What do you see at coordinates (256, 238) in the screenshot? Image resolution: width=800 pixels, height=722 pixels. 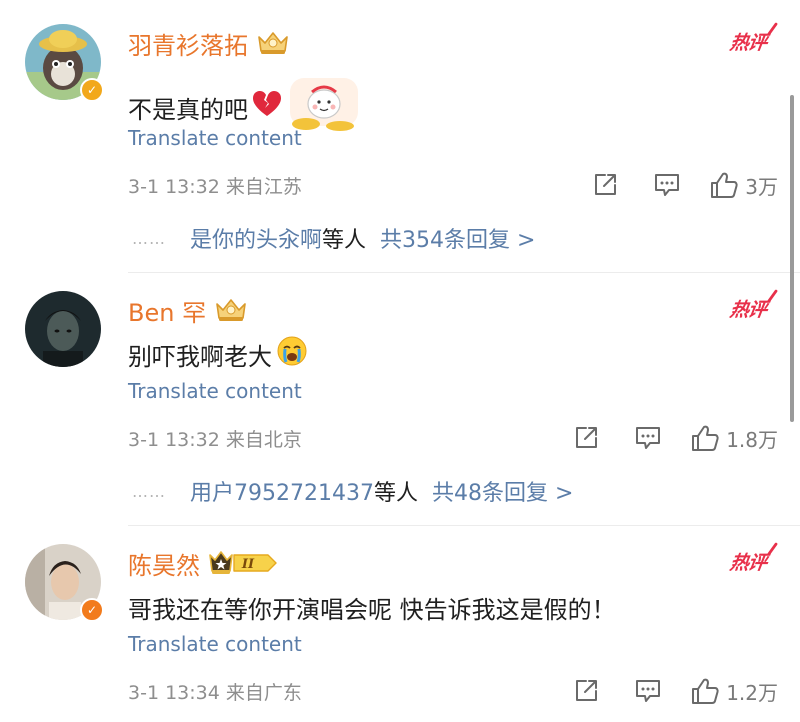 I see `reply-users: 是你的头汆啊` at bounding box center [256, 238].